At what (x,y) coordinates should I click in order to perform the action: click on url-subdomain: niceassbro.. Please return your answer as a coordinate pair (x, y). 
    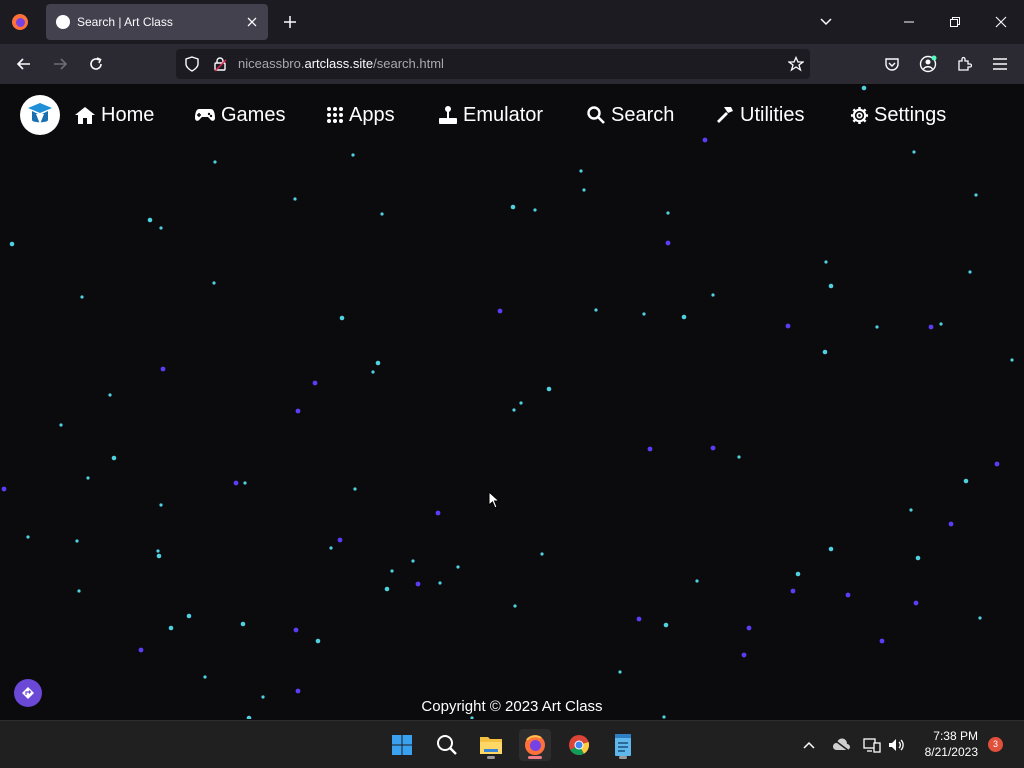
    Looking at the image, I should click on (271, 63).